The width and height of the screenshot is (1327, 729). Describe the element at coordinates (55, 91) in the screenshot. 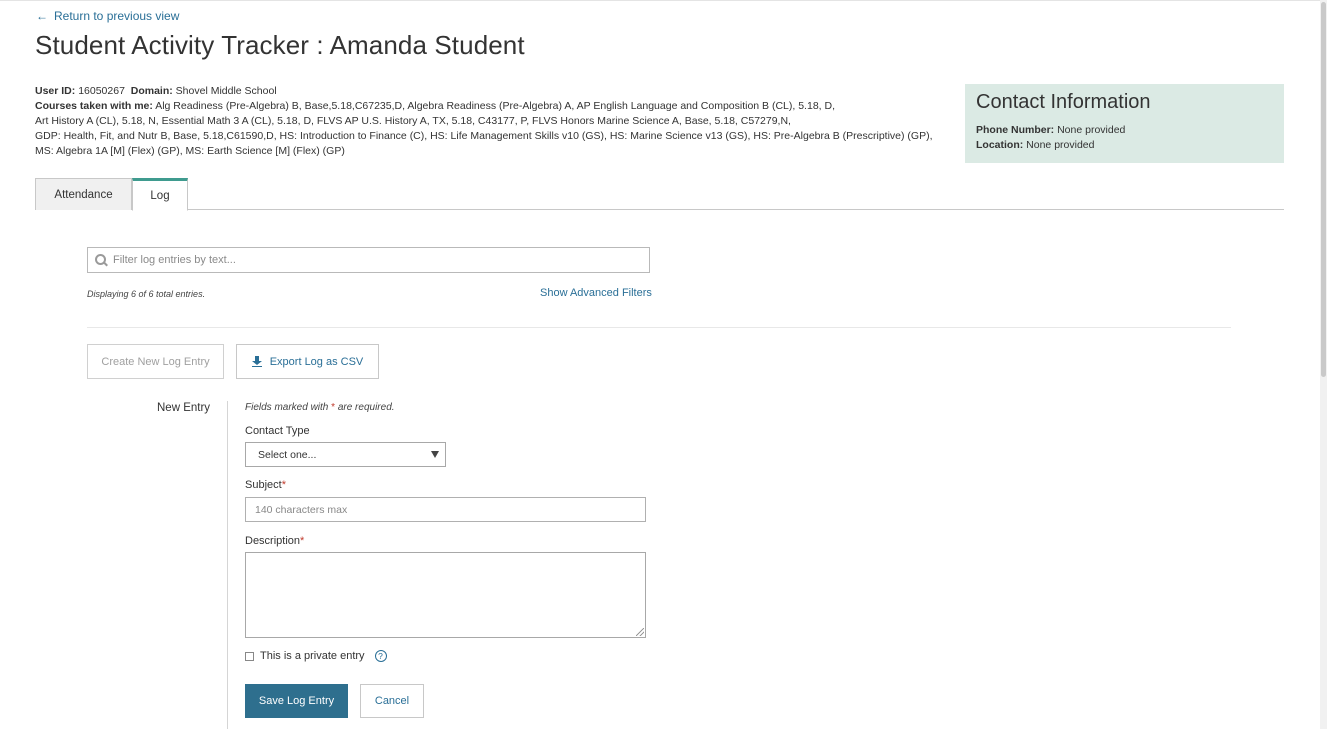

I see `user-id-label: User ID:` at that location.